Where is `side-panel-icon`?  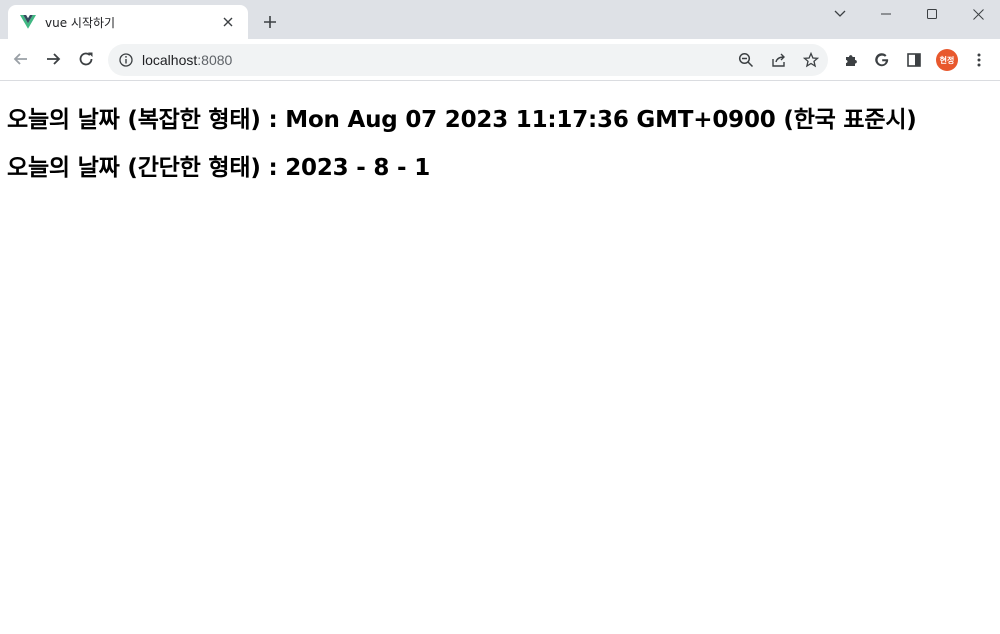 side-panel-icon is located at coordinates (914, 60).